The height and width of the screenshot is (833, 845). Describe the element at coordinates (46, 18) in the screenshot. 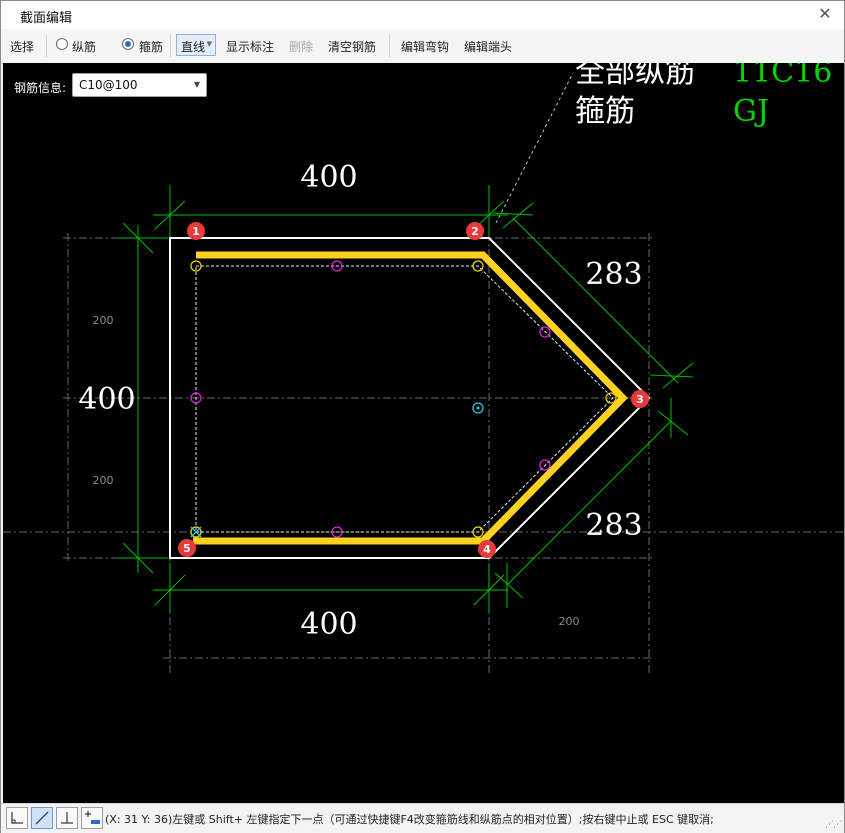

I see `window-title: 截面编辑` at that location.